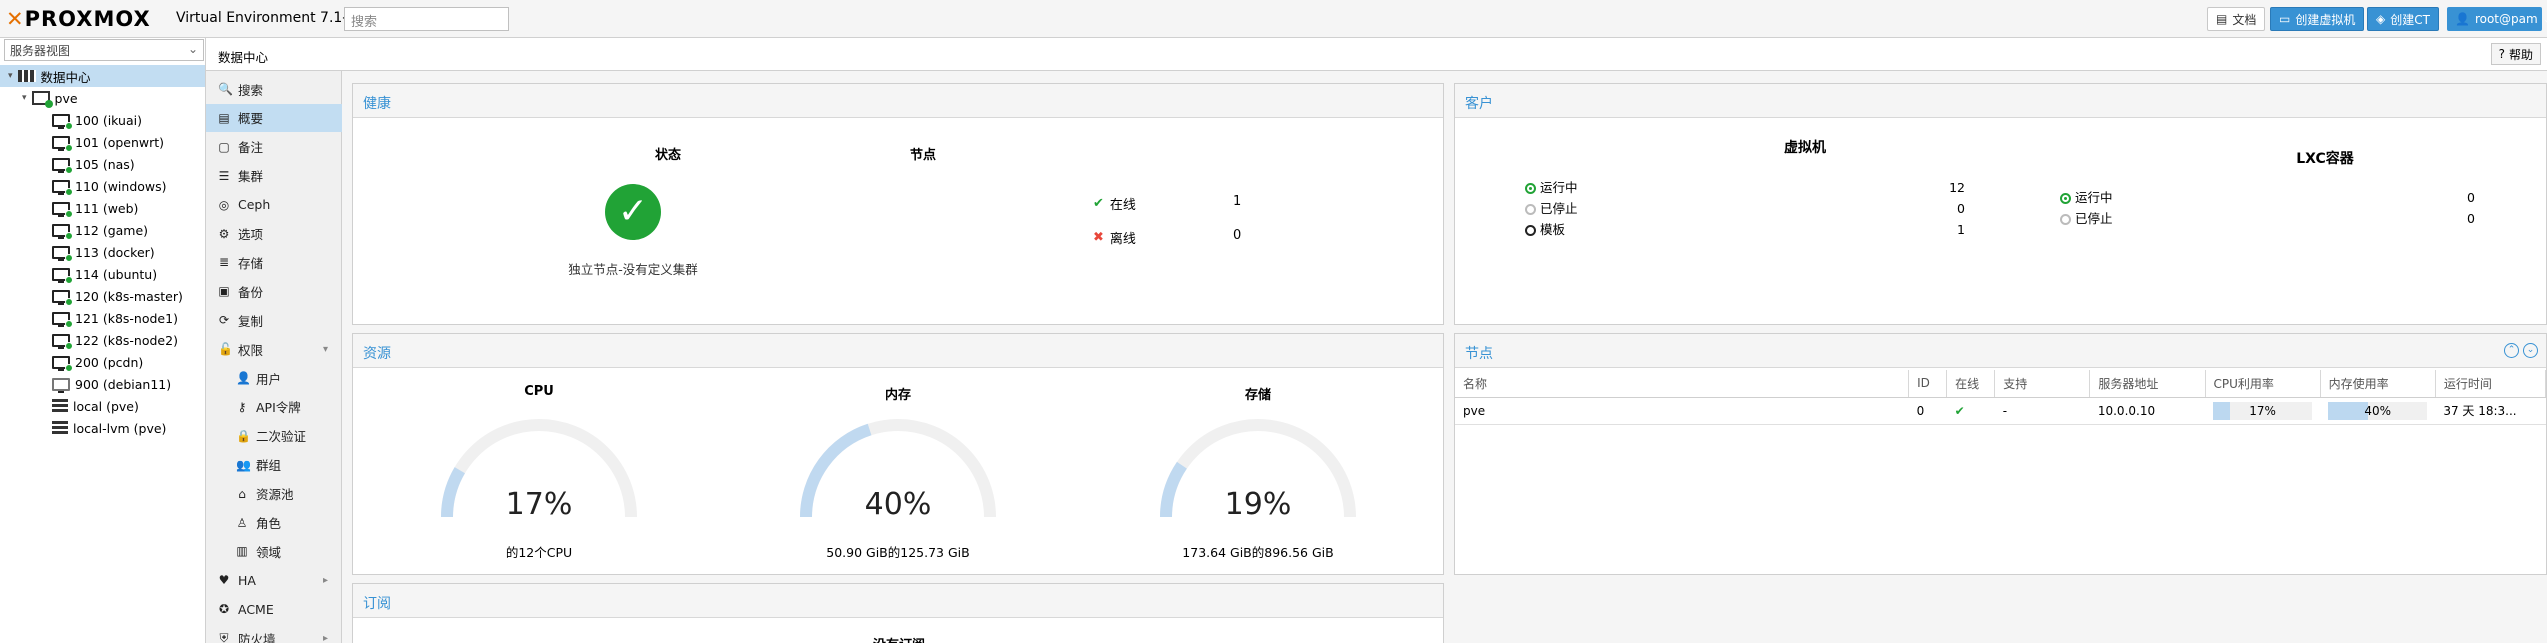 The height and width of the screenshot is (643, 2547). What do you see at coordinates (2065, 198) in the screenshot?
I see `running-icon` at bounding box center [2065, 198].